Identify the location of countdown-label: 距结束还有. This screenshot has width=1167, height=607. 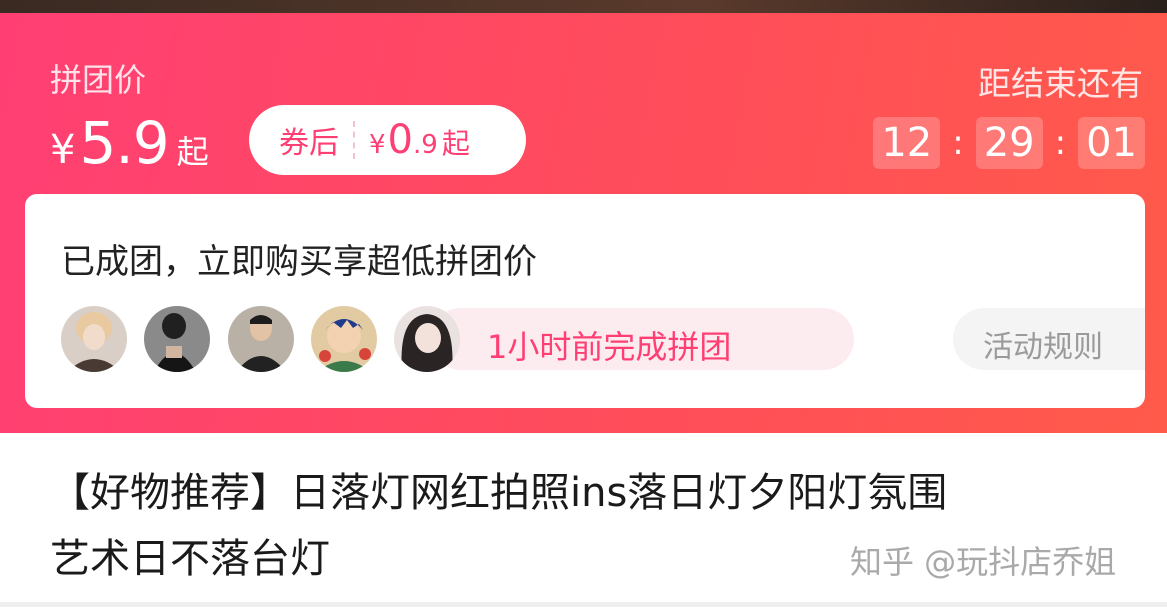
(1060, 83).